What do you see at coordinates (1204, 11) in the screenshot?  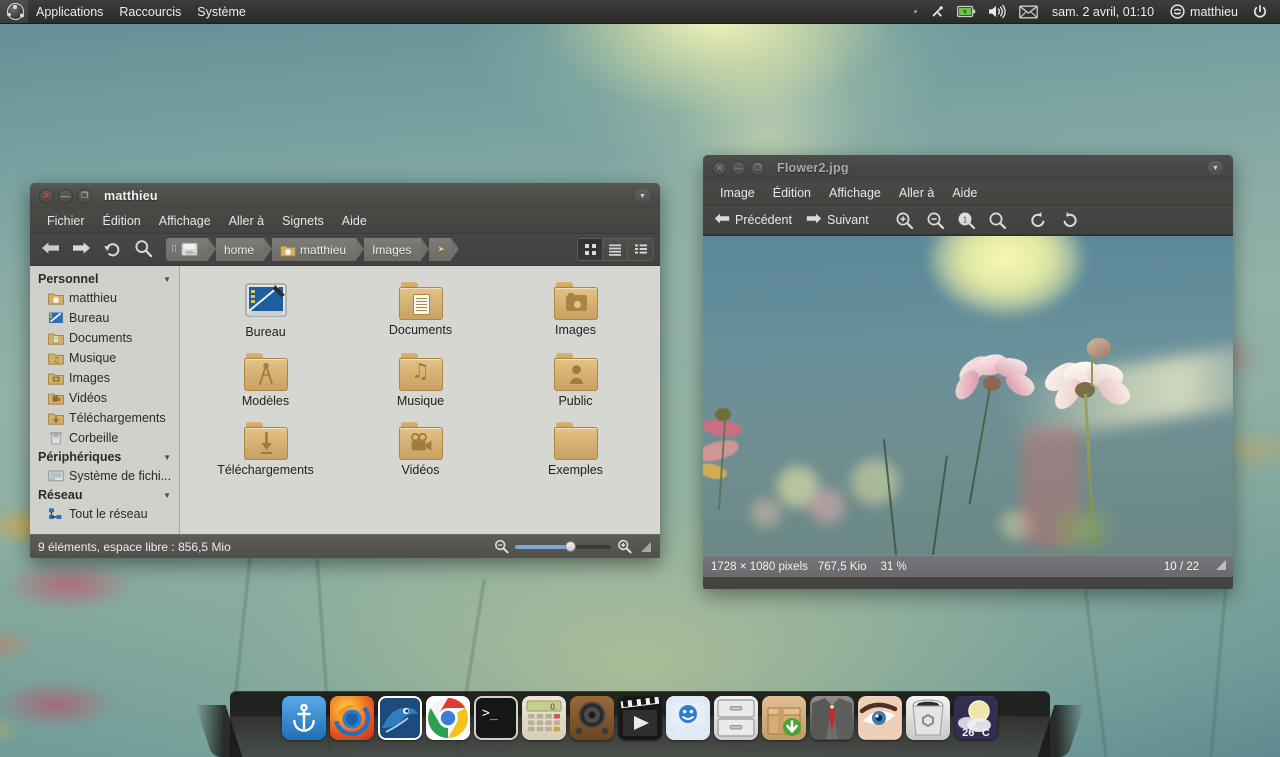 I see `user-menu: matthieu` at bounding box center [1204, 11].